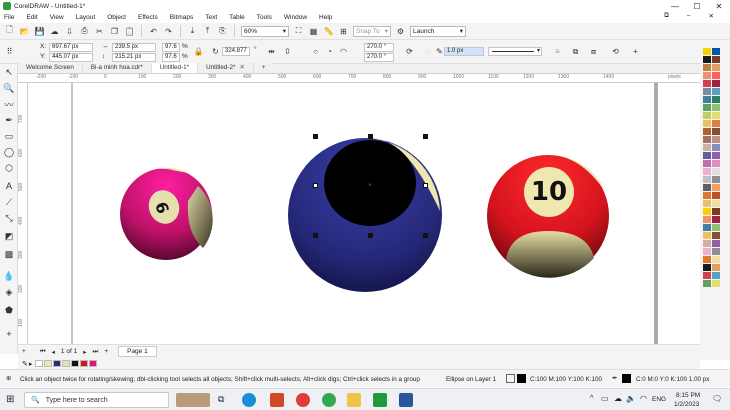 This screenshot has width=730, height=410. Describe the element at coordinates (343, 51) in the screenshot. I see `arc-shape-icon: ◠` at that location.